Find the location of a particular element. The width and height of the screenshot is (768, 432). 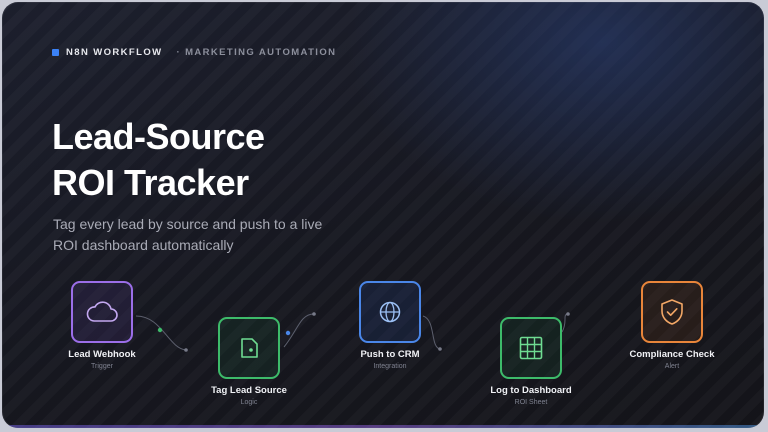

node-compliance-check: Compliance Check Alert is located at coordinates (672, 325).